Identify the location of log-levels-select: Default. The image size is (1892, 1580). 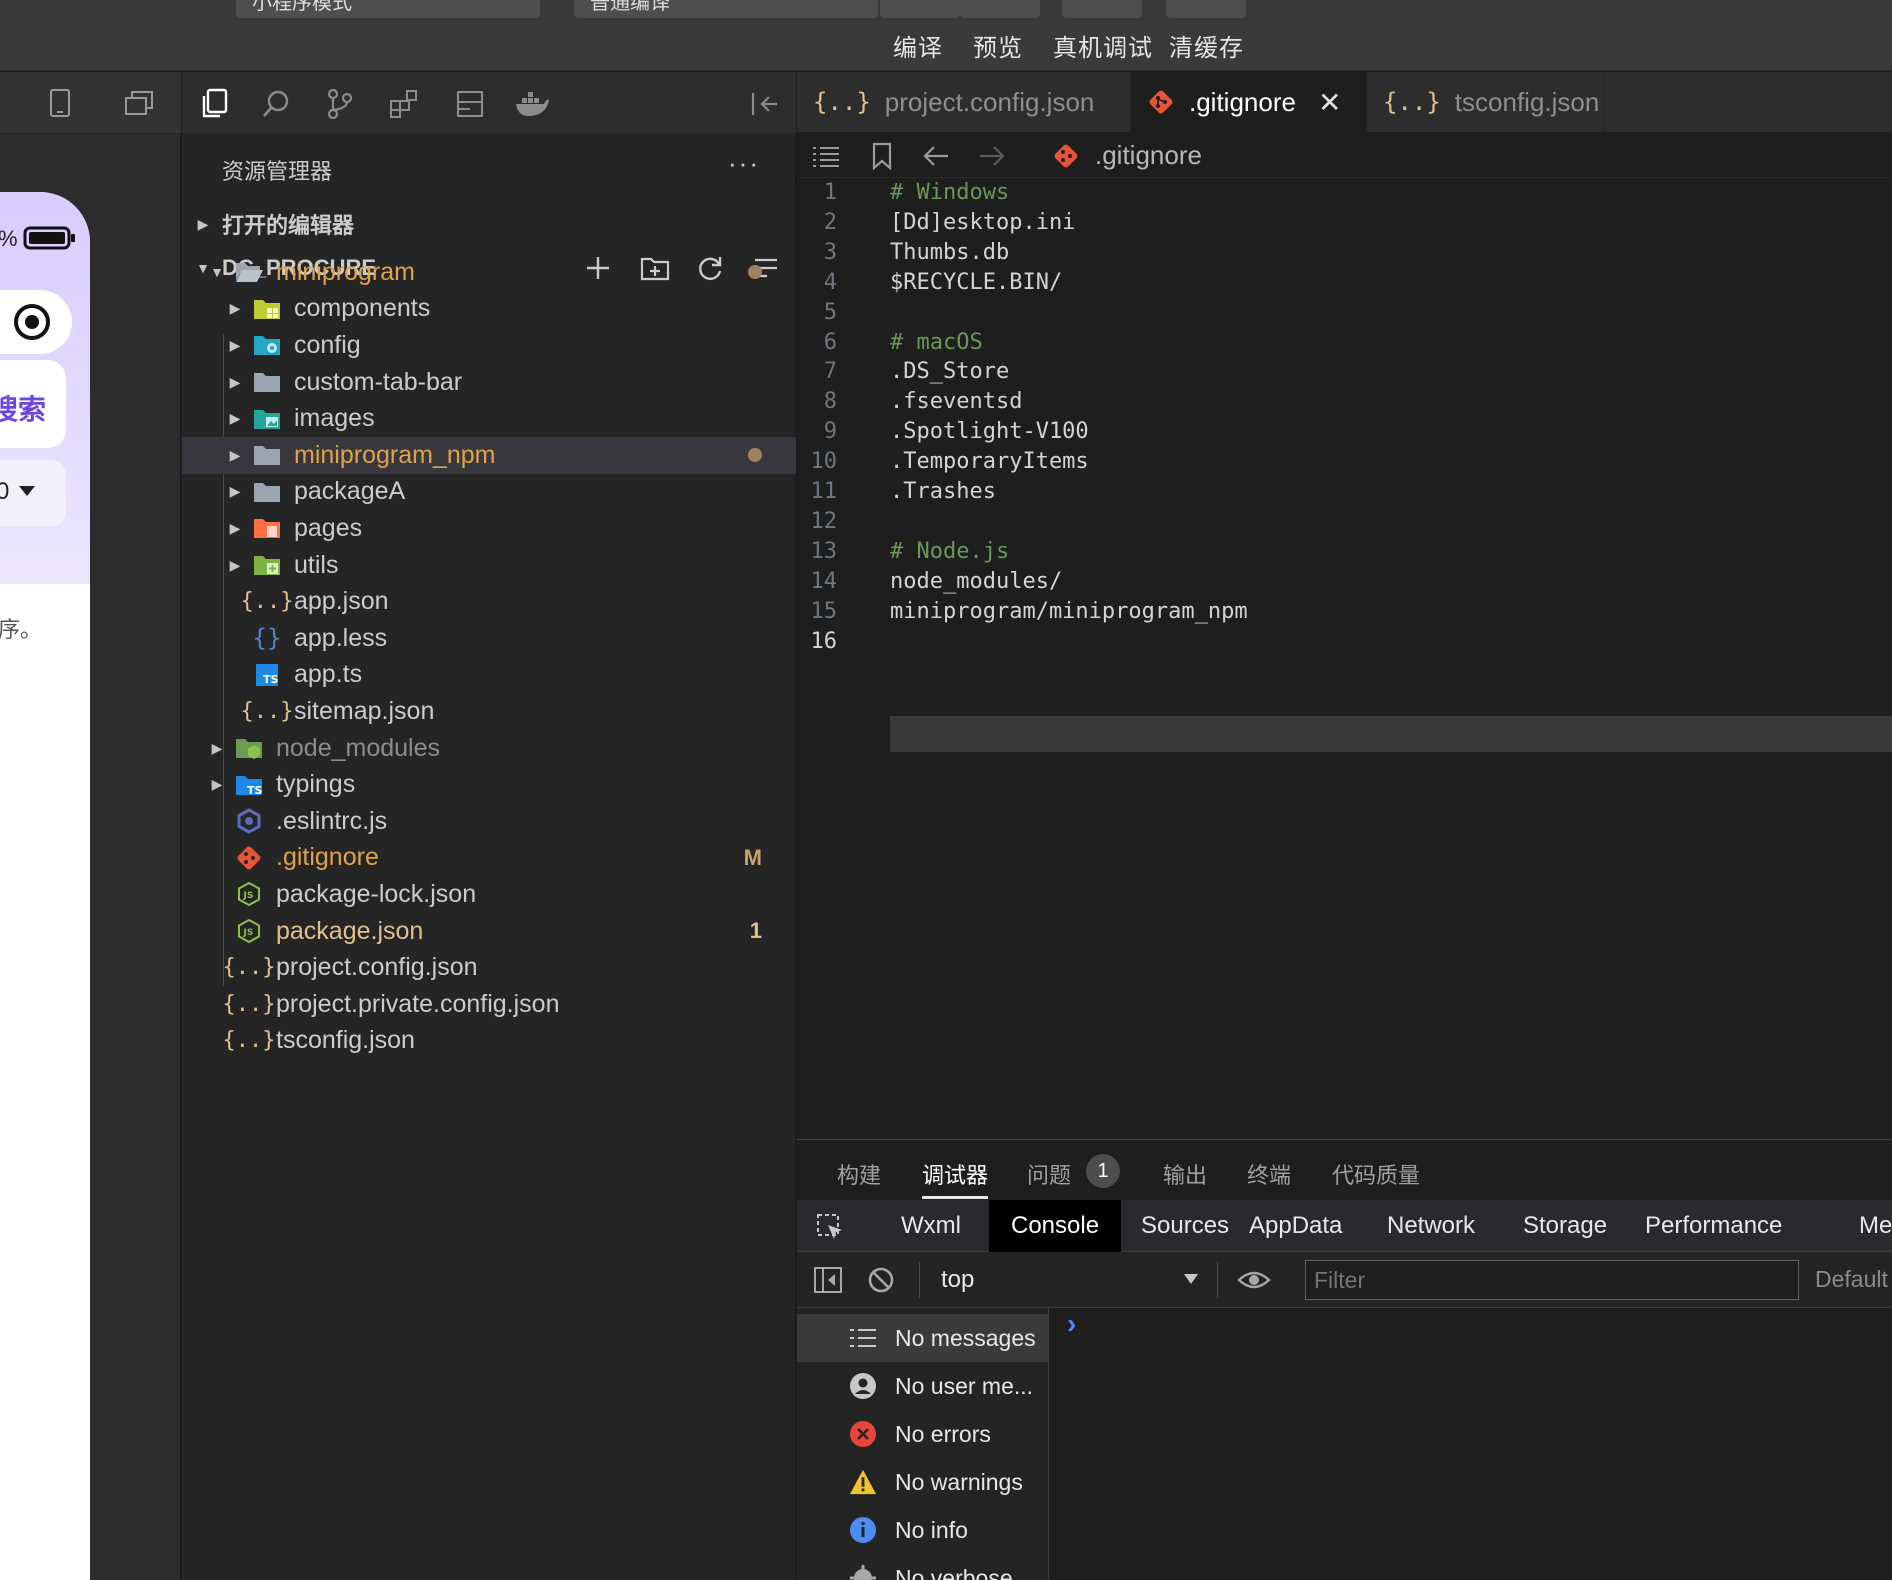
(1851, 1279).